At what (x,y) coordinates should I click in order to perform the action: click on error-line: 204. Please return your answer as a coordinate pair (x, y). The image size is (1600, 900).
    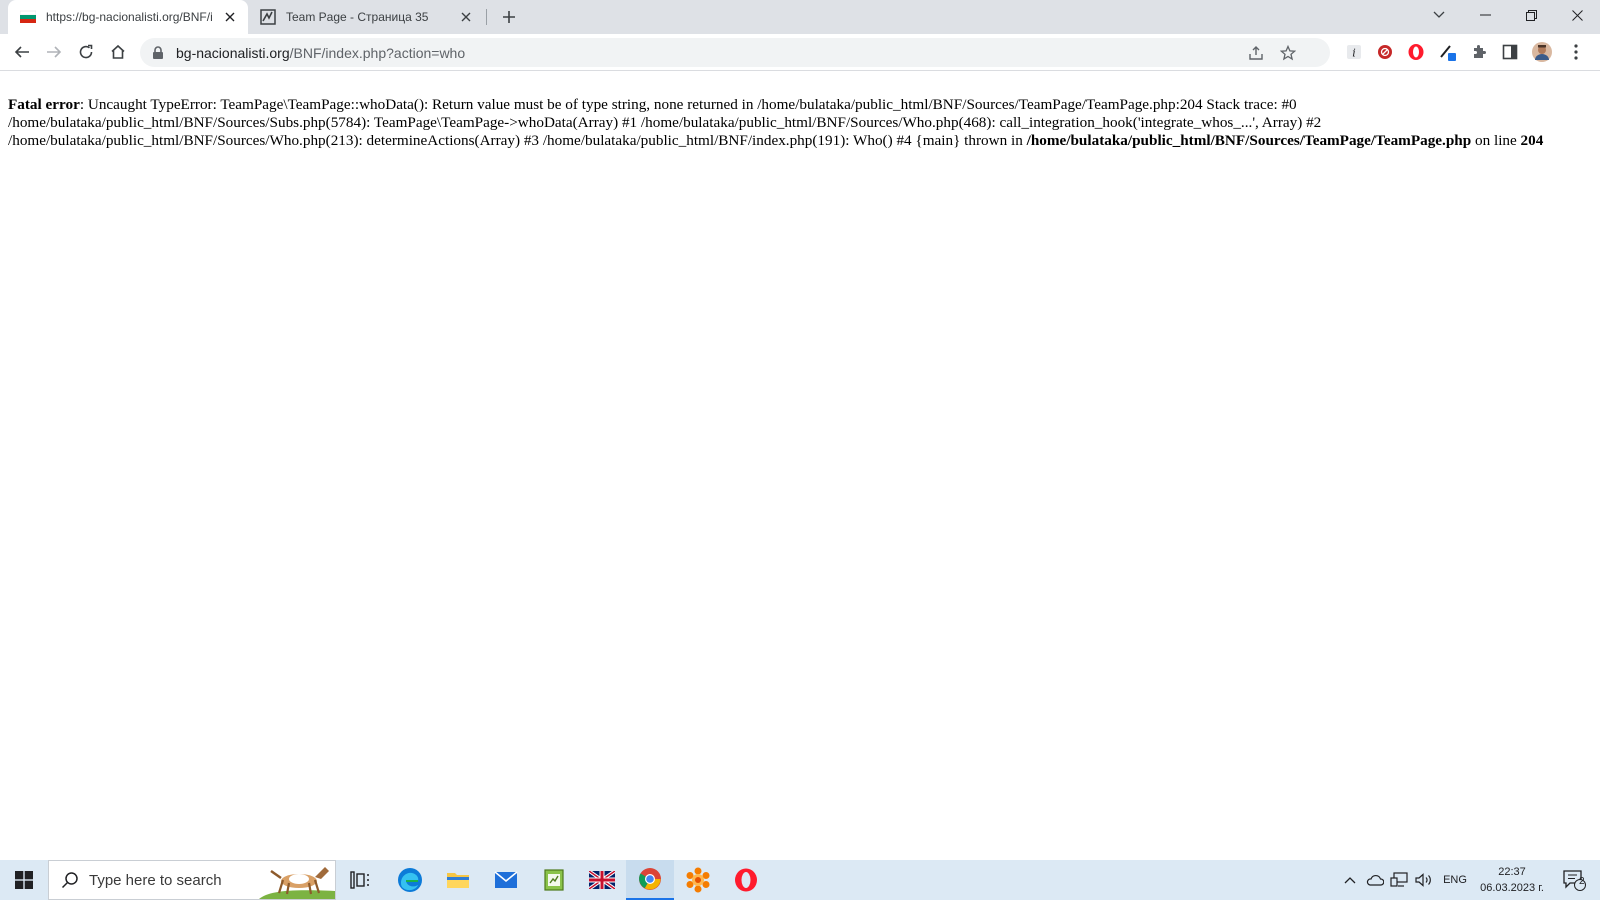
    Looking at the image, I should click on (1532, 140).